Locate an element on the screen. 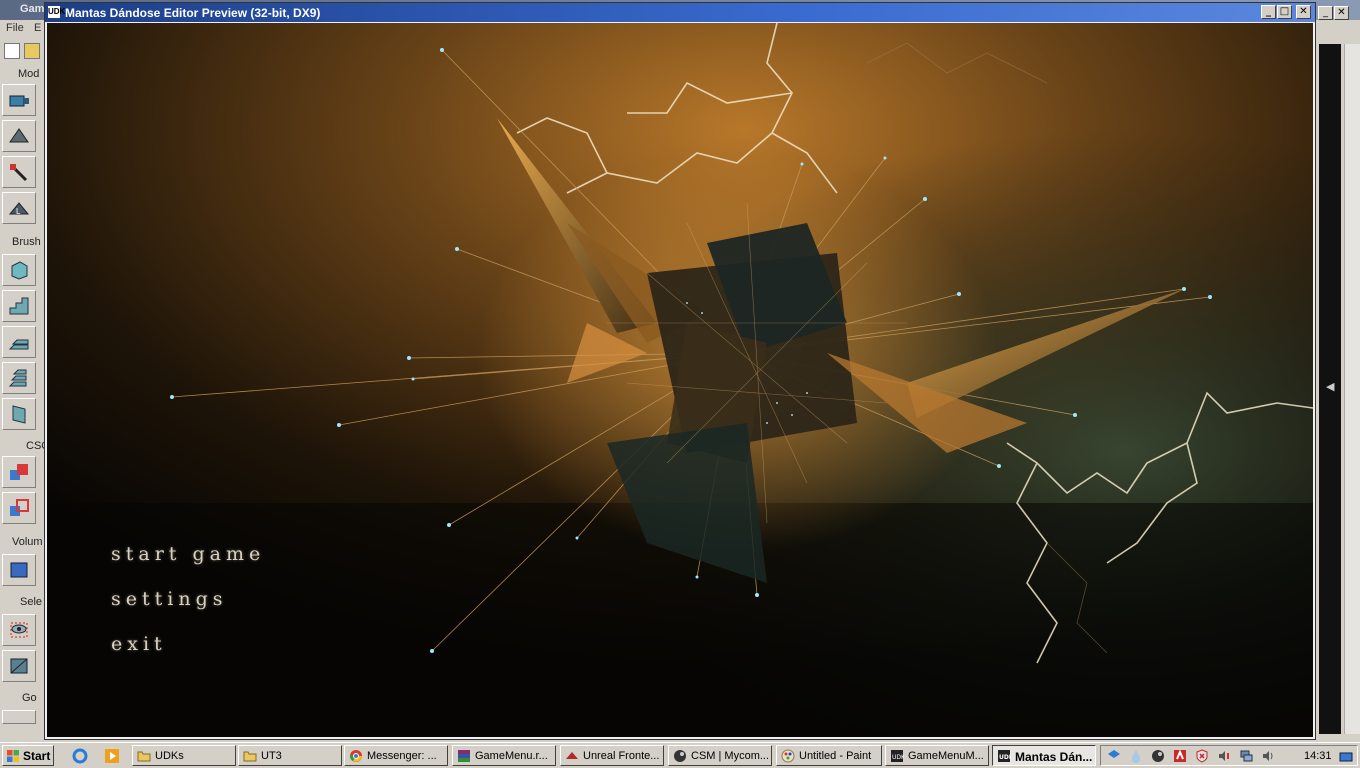  dropbox-icon is located at coordinates (1114, 756).